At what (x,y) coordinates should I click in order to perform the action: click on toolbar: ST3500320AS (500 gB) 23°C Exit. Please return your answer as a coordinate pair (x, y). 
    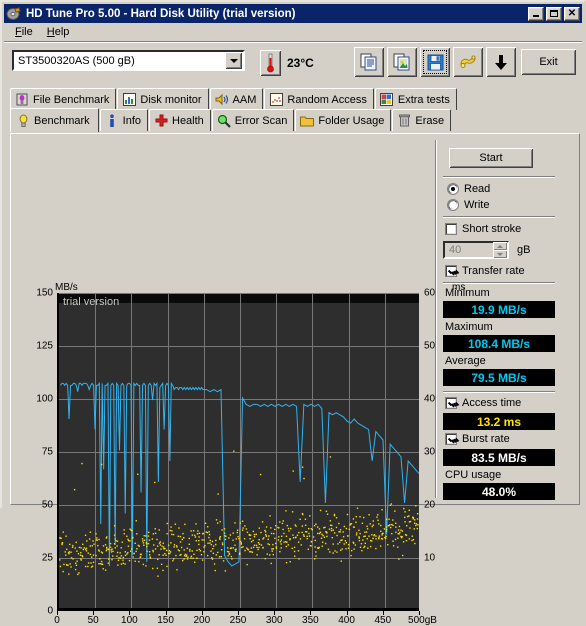
    Looking at the image, I should click on (293, 64).